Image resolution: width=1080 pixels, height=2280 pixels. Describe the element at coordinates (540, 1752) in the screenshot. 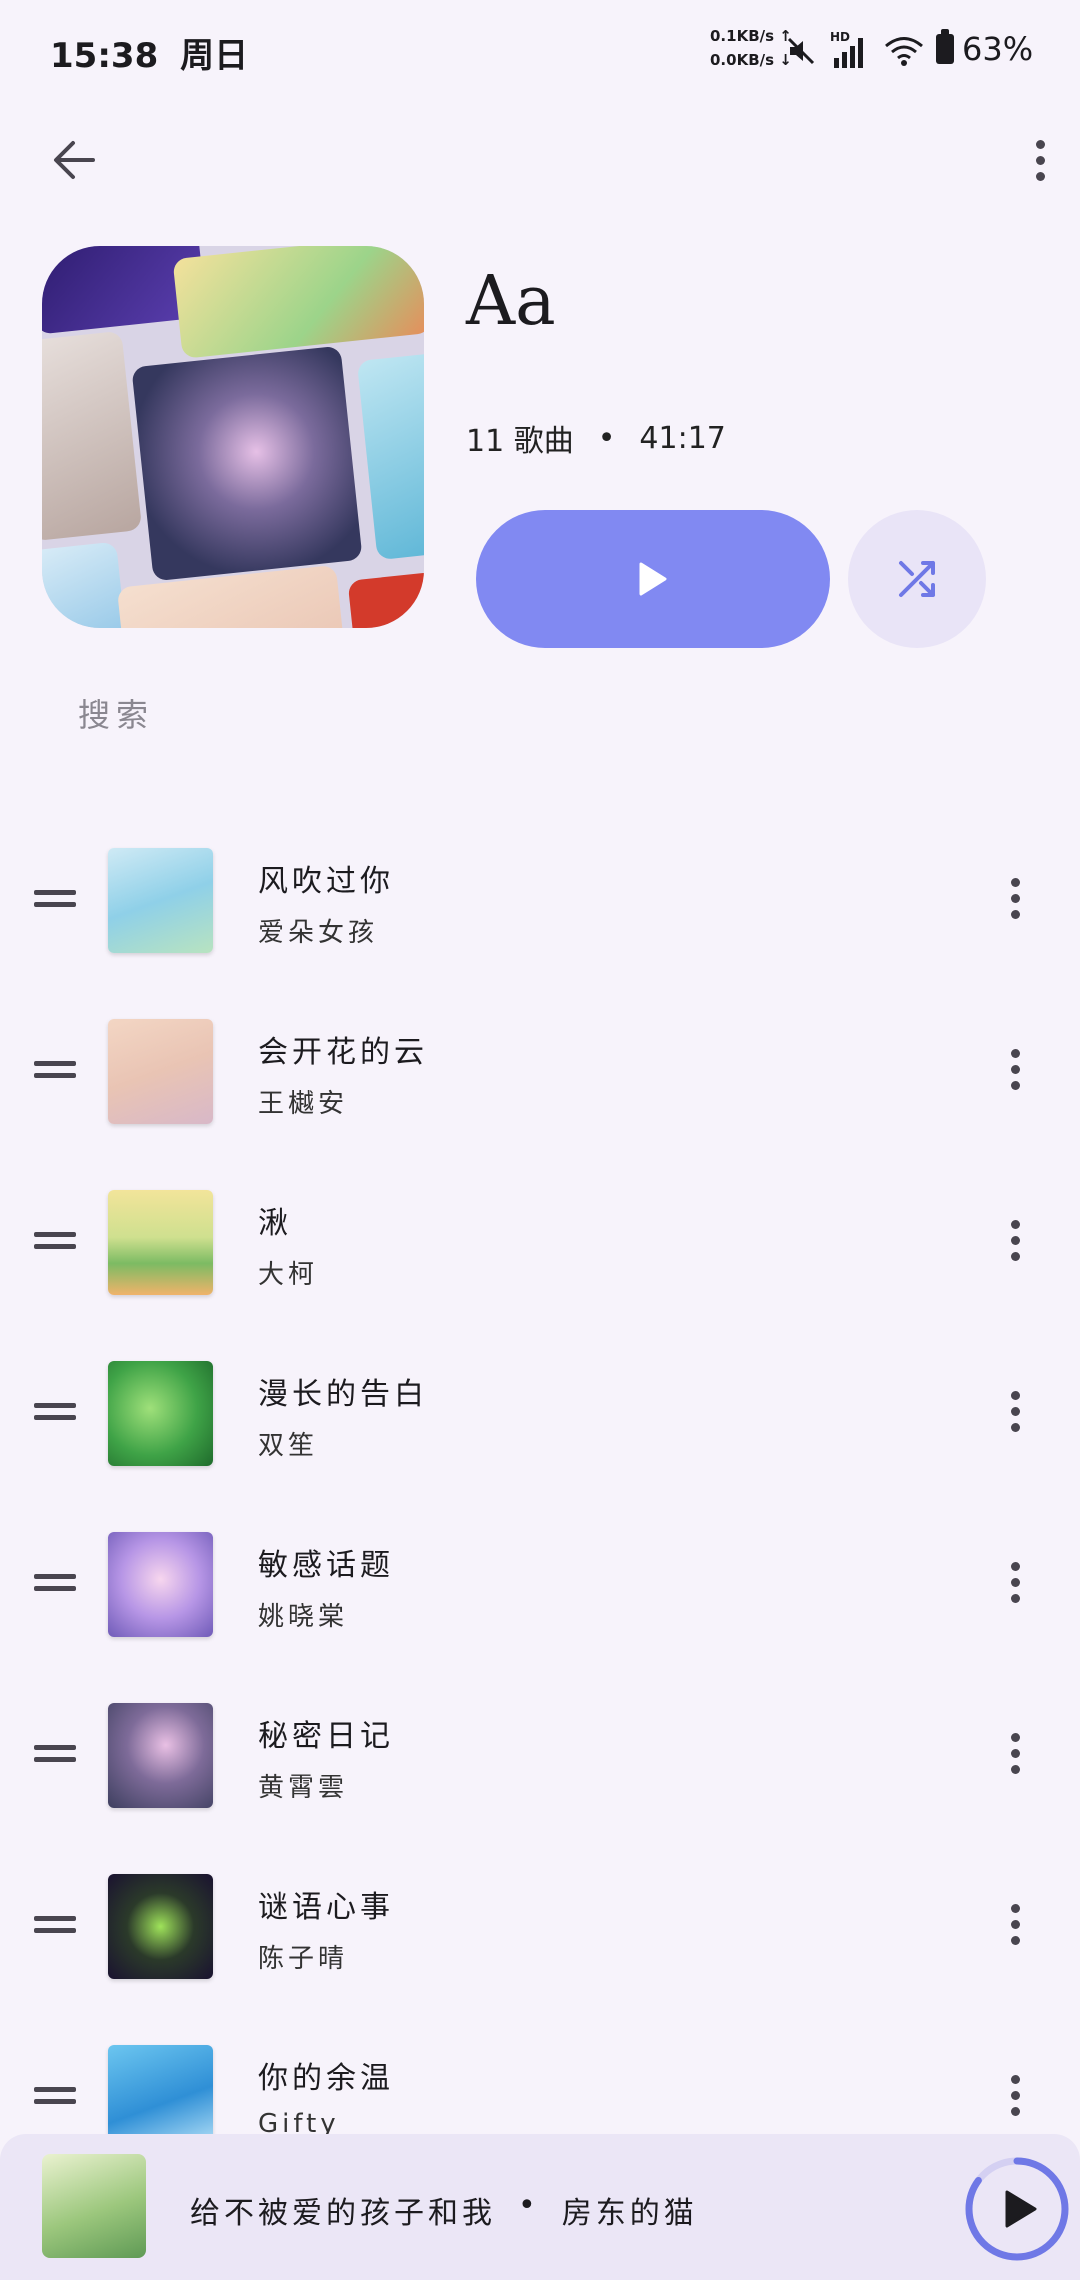

I see `song-row: 秘密日记 黄霄雲` at that location.